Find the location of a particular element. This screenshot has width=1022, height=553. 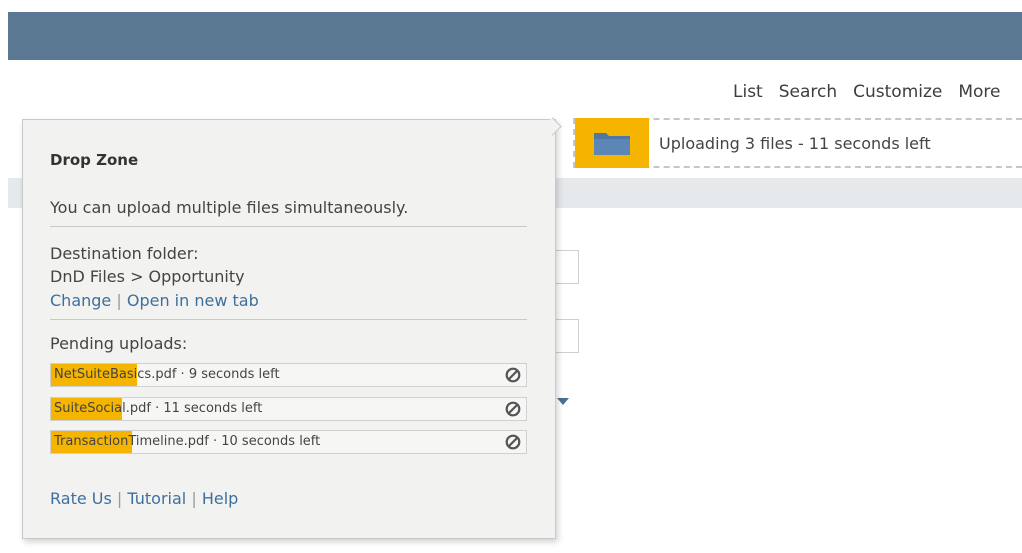

upload-row: NetSuiteBasics.pdf · 9 seconds left is located at coordinates (288, 375).